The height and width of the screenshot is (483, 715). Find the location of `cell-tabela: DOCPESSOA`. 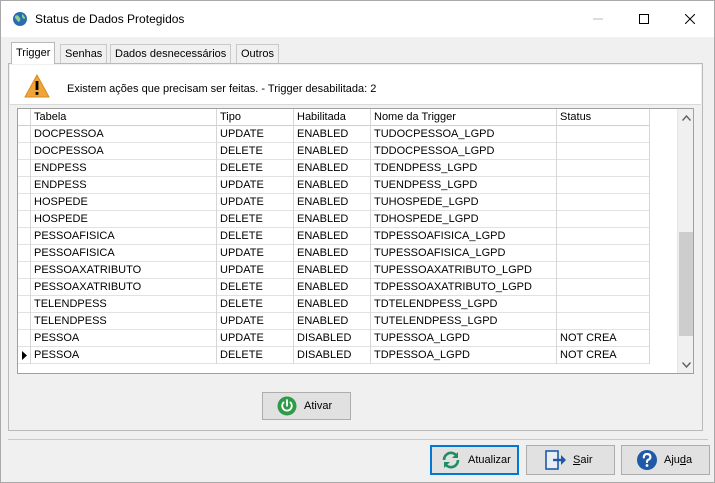

cell-tabela: DOCPESSOA is located at coordinates (124, 134).